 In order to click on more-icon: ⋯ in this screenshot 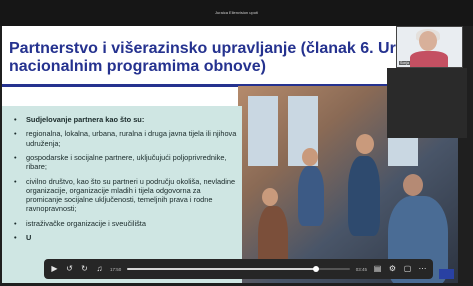, I will do `click(422, 269)`.